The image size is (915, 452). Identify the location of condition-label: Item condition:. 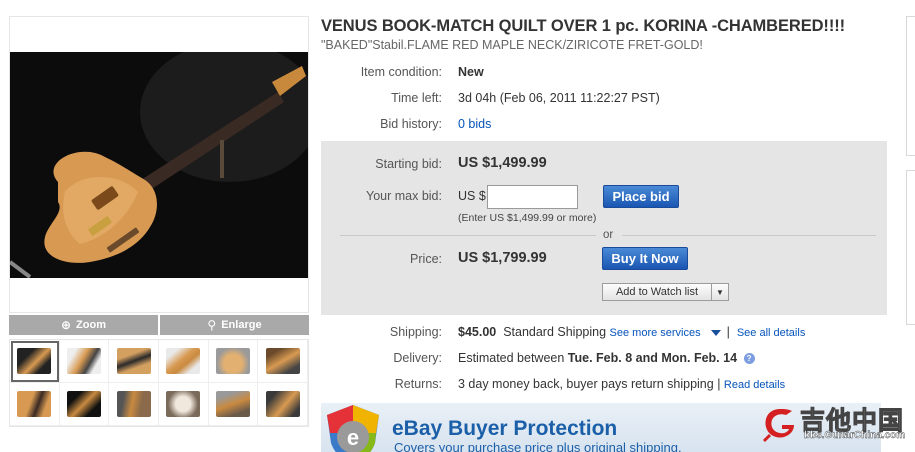
(401, 72).